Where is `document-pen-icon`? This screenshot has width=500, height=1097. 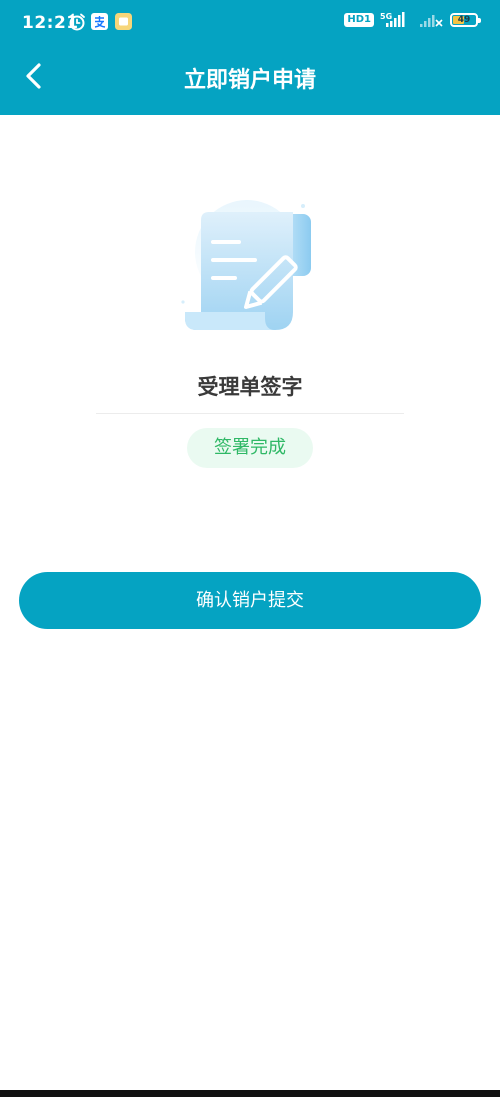
document-pen-icon is located at coordinates (246, 265).